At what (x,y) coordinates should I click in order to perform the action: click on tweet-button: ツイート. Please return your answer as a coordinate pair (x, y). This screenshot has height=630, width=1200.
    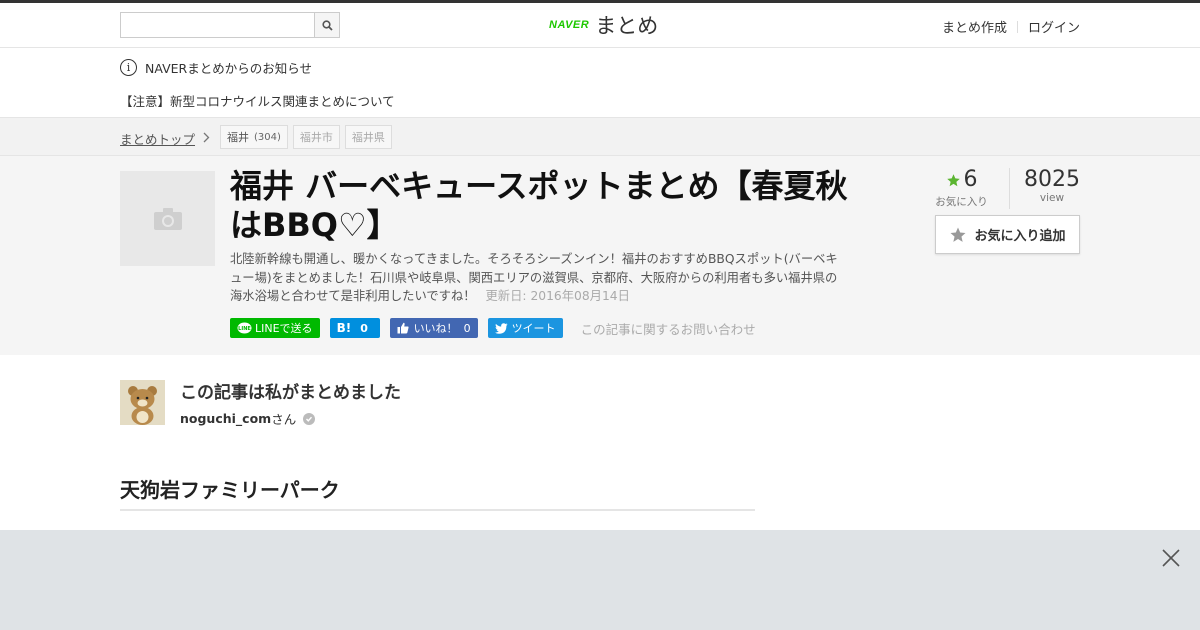
    Looking at the image, I should click on (525, 328).